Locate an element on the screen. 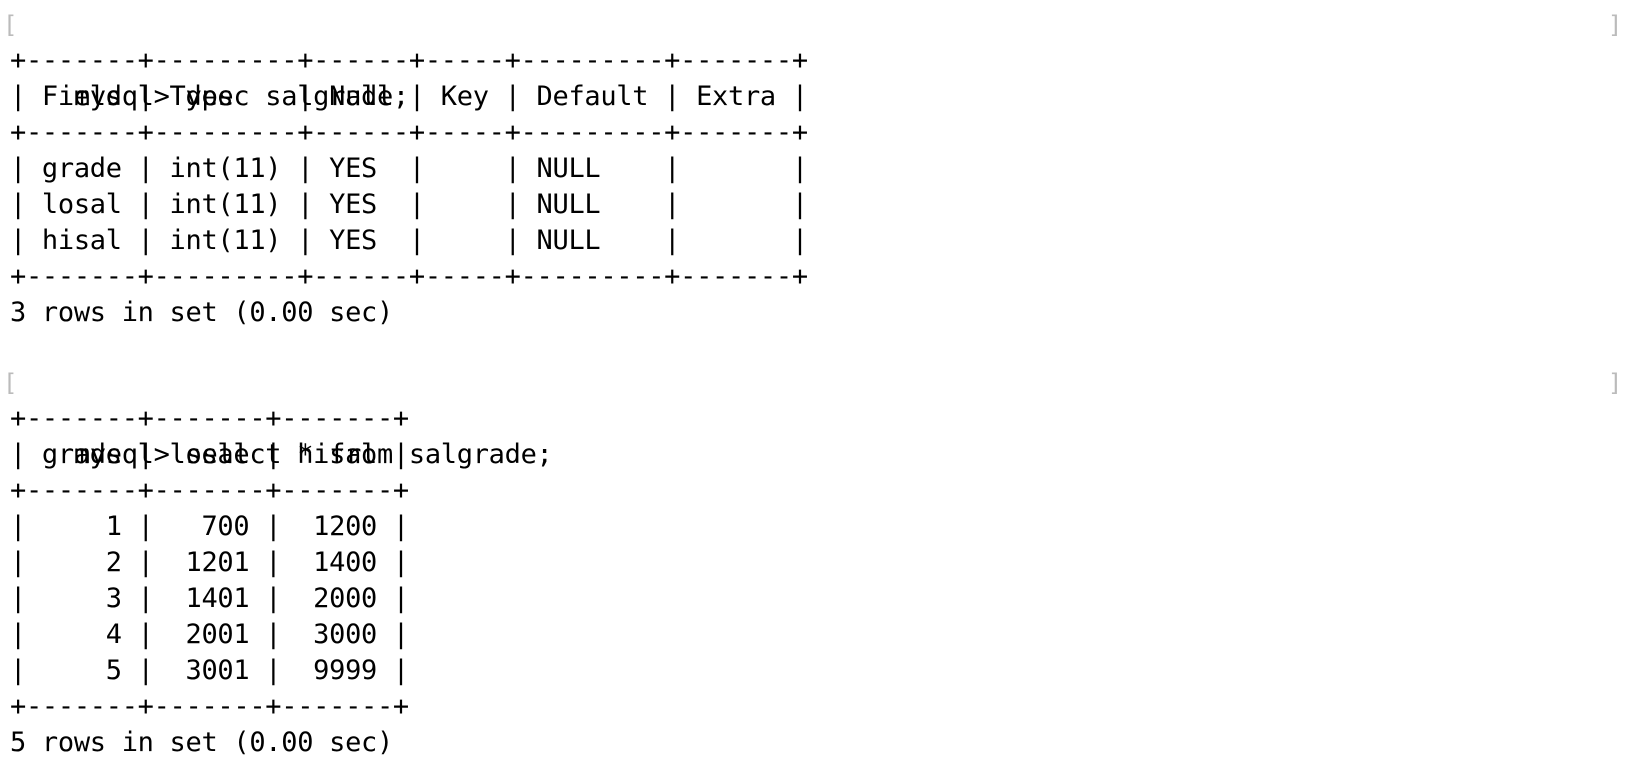 The height and width of the screenshot is (774, 1636). table-row: | 5 | 3001 | 9999 | is located at coordinates (209, 670).